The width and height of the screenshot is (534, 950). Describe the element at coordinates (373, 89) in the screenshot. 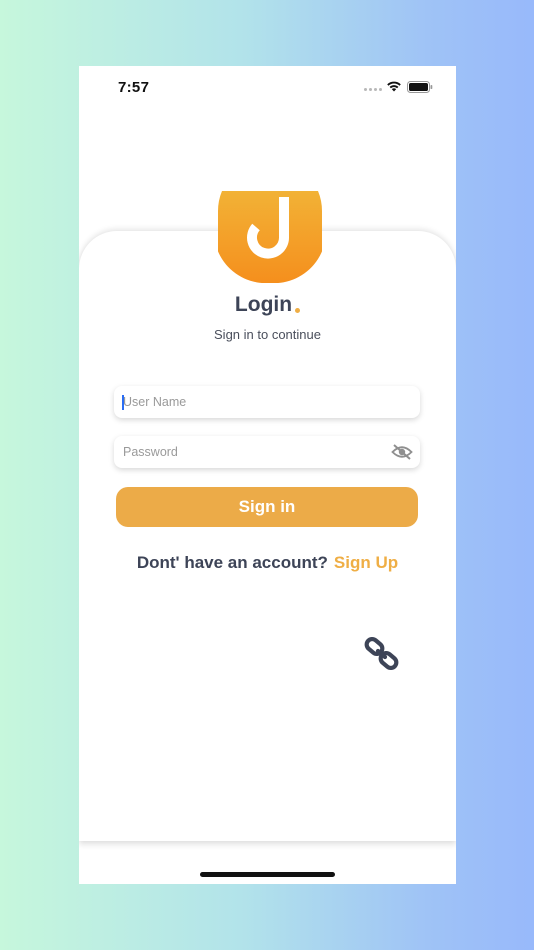

I see `signal-dots-icon` at that location.